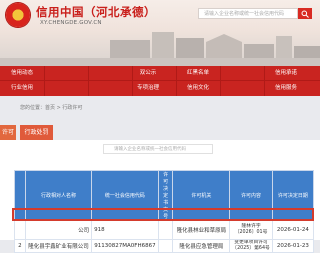 This screenshot has width=320, height=253. I want to click on cell-content: 隆林许字〔2026〕01号, so click(251, 230).